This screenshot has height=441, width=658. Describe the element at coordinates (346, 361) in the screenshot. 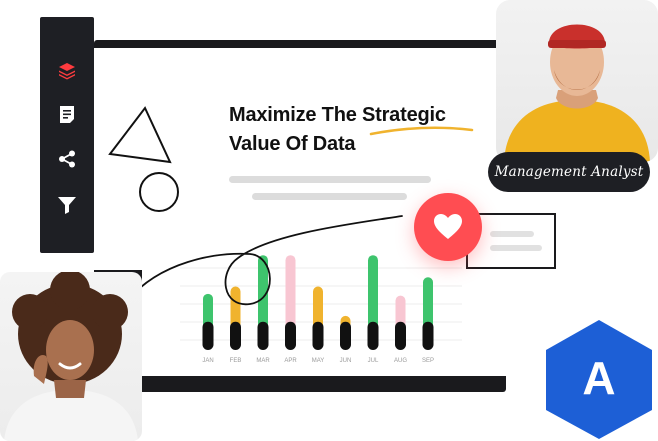

I see `x-tick-label: JUN` at that location.